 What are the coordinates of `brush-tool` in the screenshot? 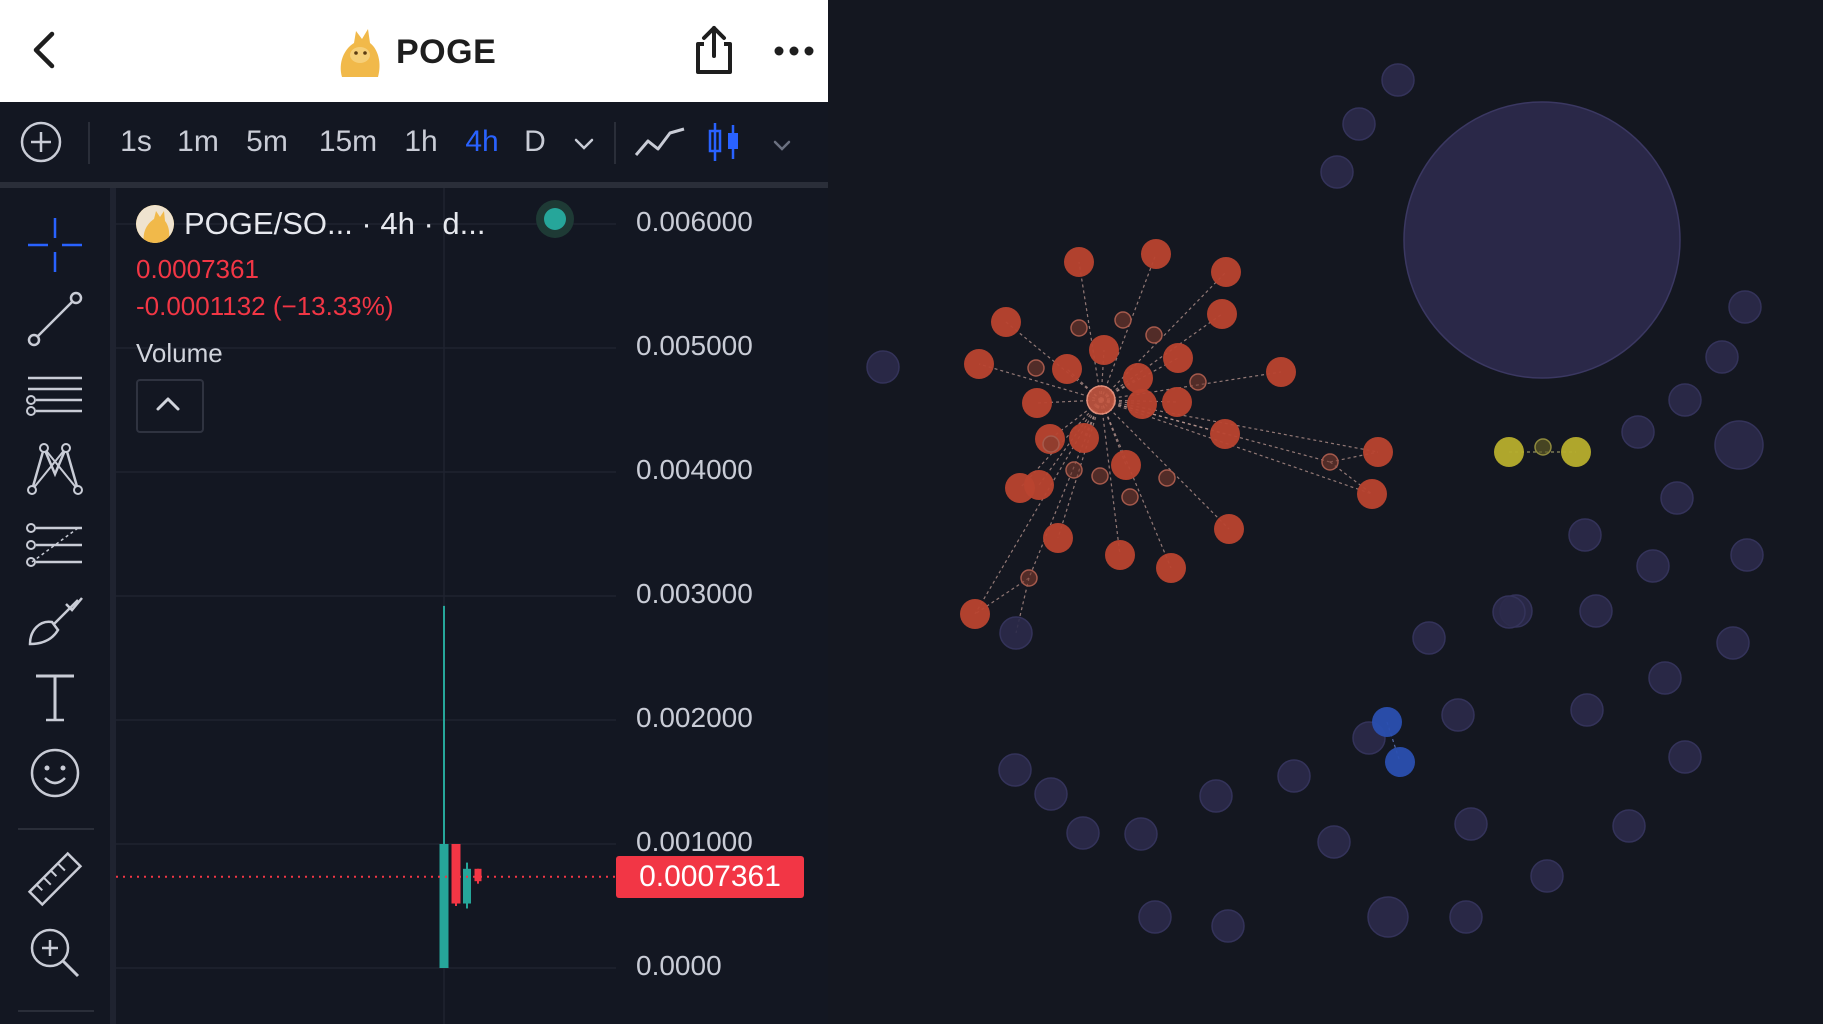 It's located at (55, 621).